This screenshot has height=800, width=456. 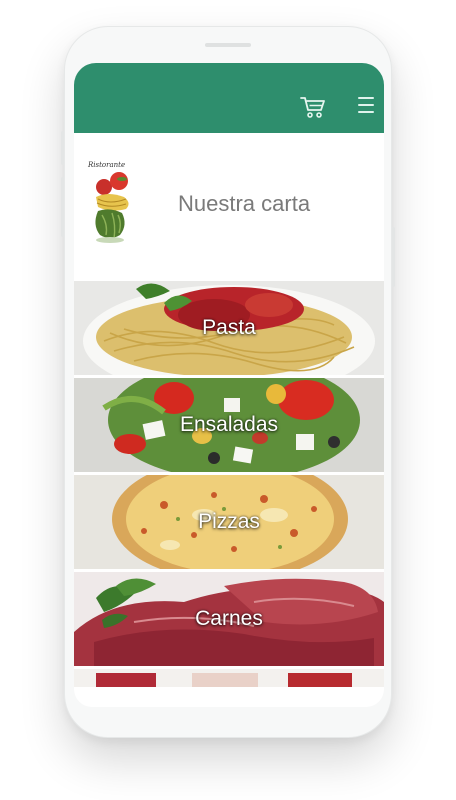 I want to click on category-card-ensaladas: Ensaladas, so click(x=229, y=425).